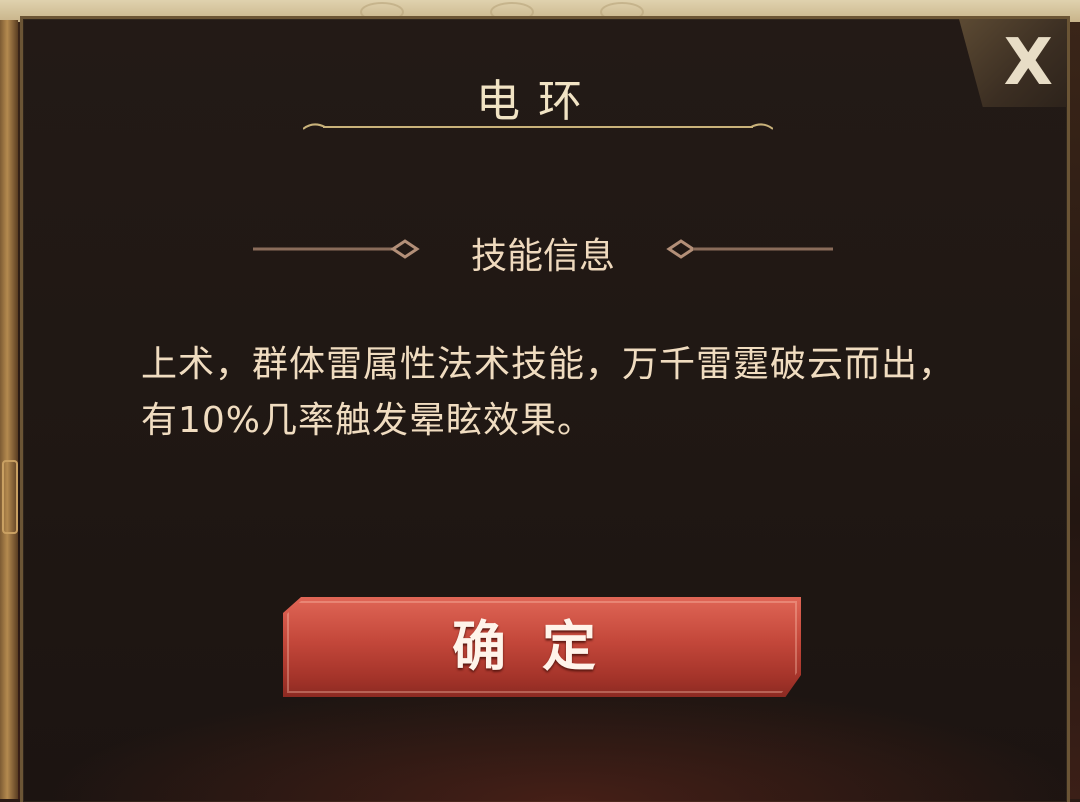 Image resolution: width=1080 pixels, height=802 pixels. I want to click on dialog-title-area: 电环, so click(538, 85).